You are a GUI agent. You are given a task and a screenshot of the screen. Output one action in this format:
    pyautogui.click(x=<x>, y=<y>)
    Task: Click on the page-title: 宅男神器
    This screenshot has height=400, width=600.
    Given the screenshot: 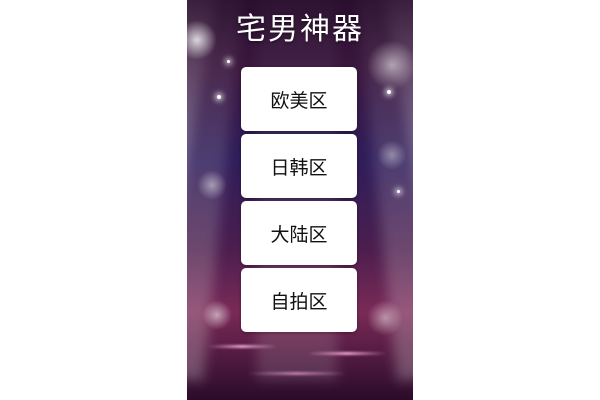 What is the action you would take?
    pyautogui.click(x=300, y=29)
    